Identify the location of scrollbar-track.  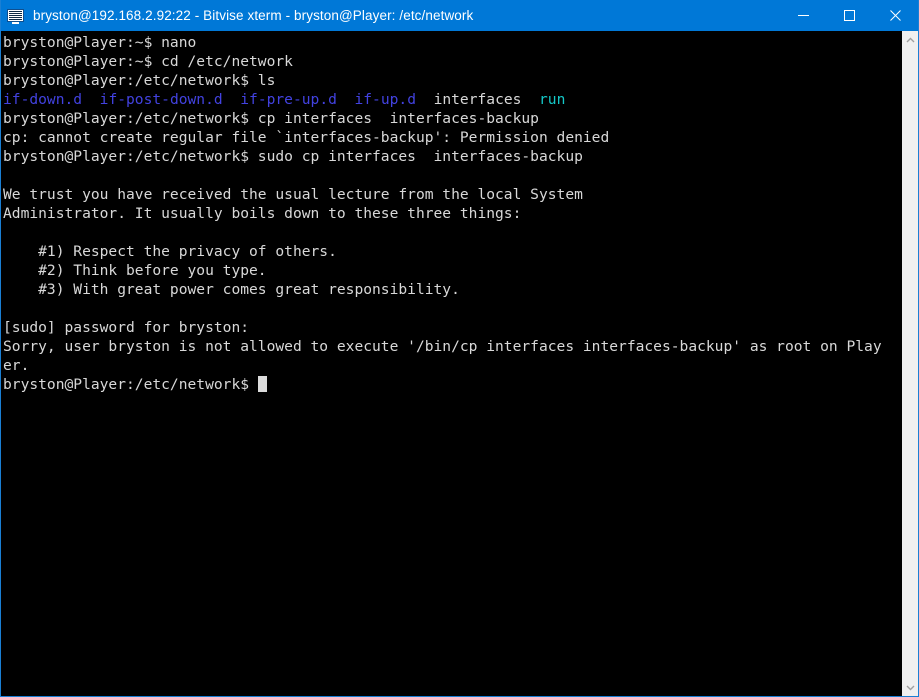
(910, 363).